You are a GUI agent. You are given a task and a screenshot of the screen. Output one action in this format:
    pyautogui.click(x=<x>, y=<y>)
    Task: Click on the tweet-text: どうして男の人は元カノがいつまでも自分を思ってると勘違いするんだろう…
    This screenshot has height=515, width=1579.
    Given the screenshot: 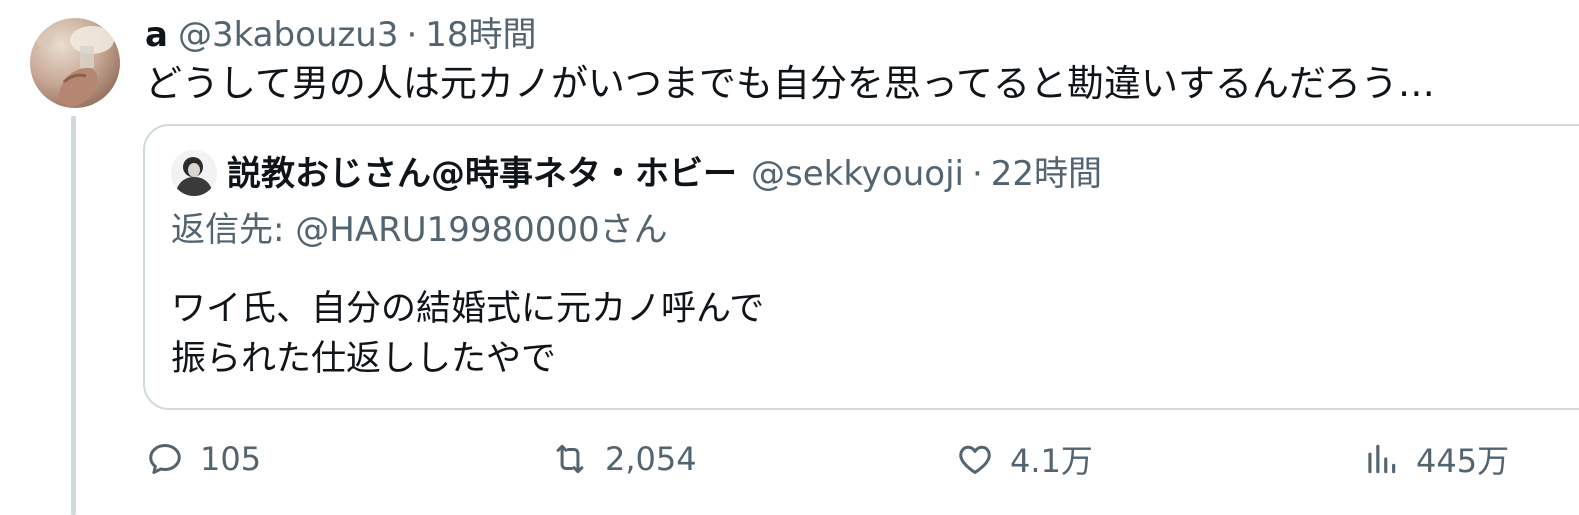 What is the action you would take?
    pyautogui.click(x=790, y=83)
    